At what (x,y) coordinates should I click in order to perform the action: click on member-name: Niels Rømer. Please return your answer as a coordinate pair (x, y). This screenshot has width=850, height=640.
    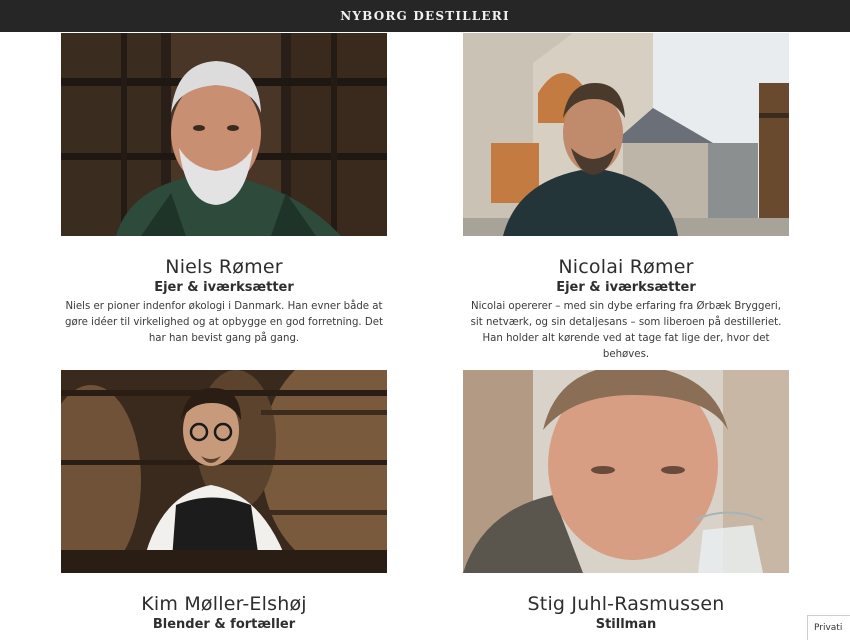
    Looking at the image, I should click on (224, 267).